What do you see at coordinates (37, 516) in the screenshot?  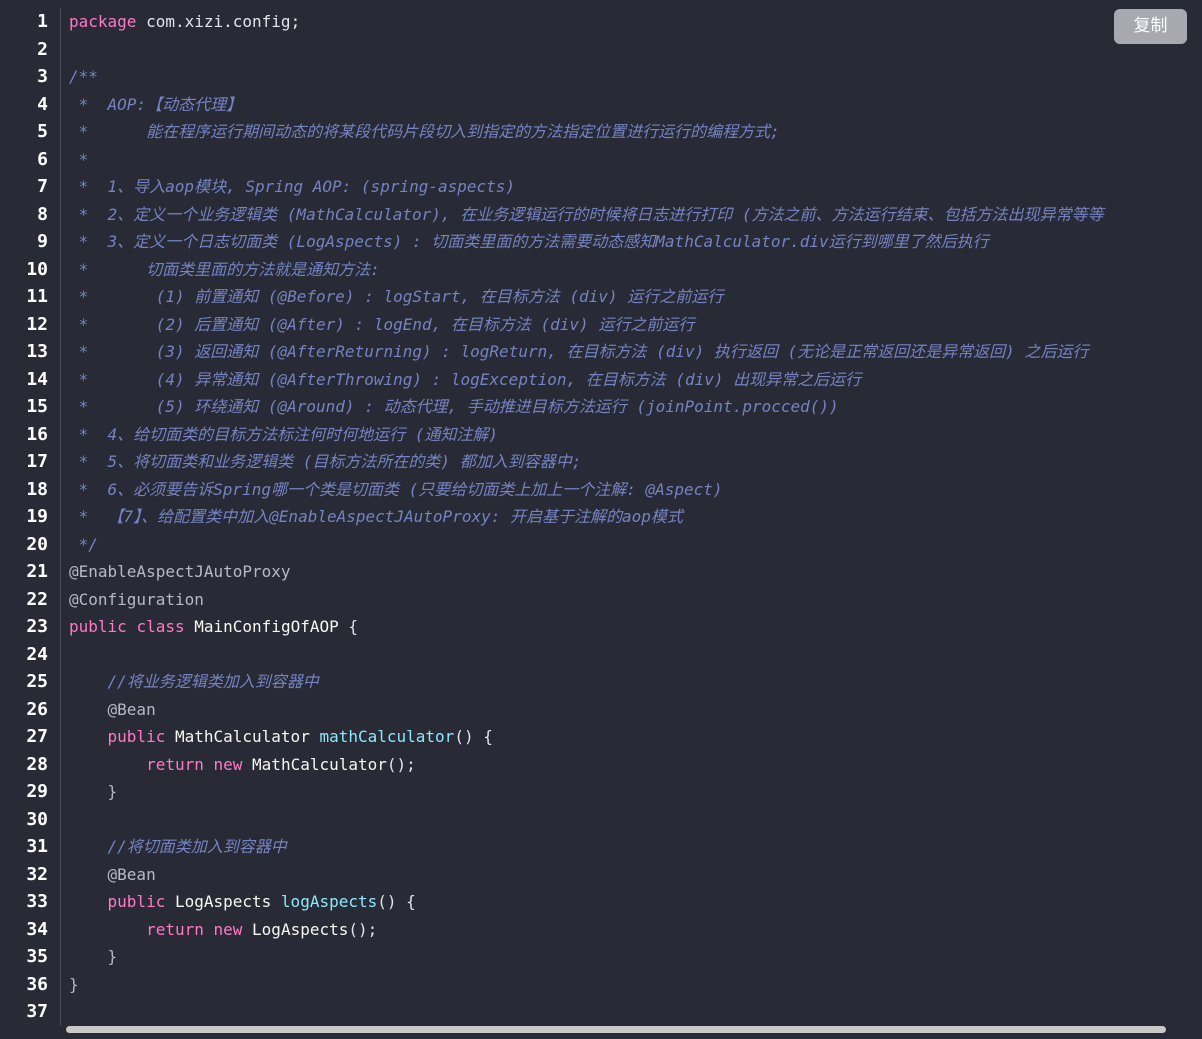 I see `line-number: 19` at bounding box center [37, 516].